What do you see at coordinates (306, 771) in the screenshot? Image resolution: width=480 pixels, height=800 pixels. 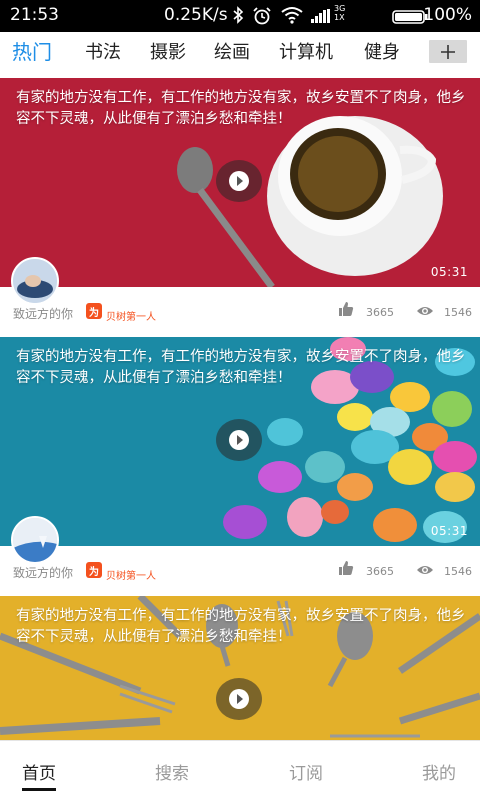 I see `nav-subscribe: 订阅` at bounding box center [306, 771].